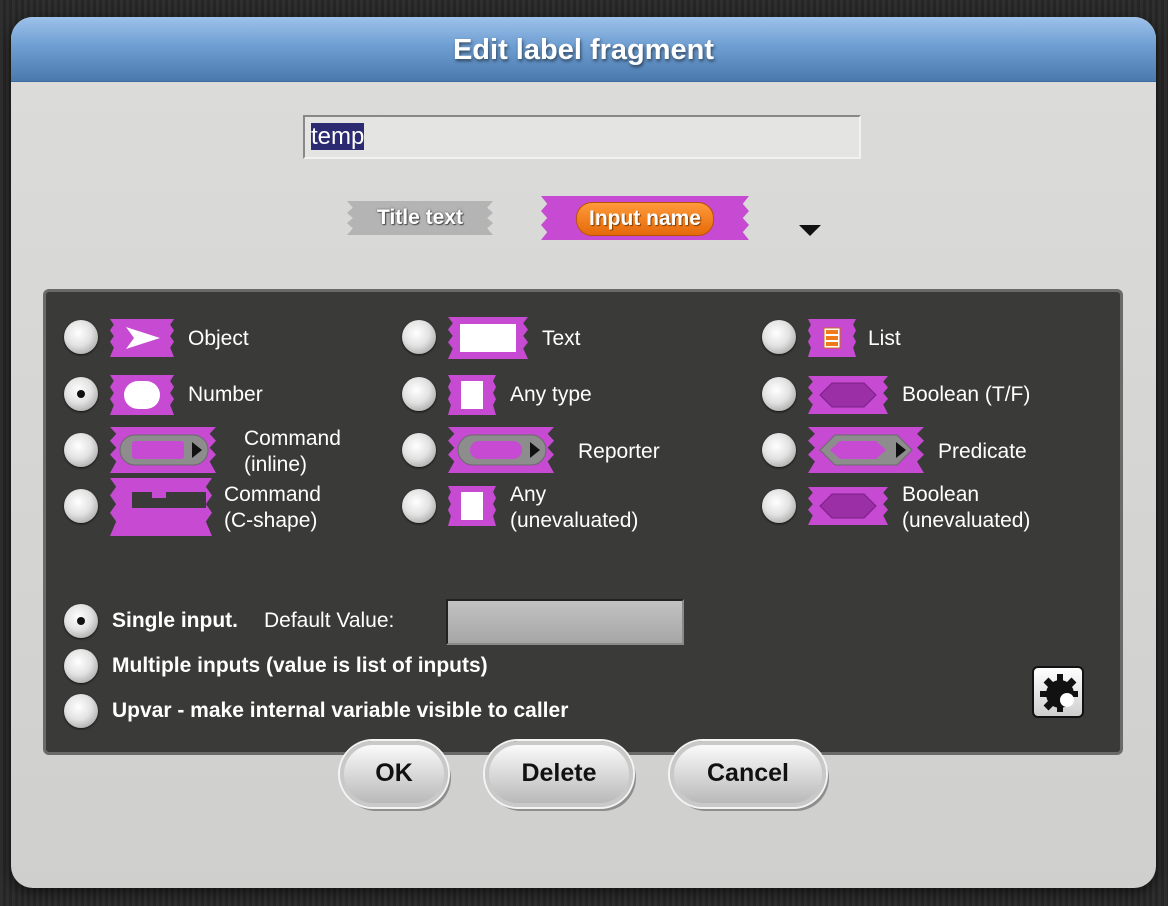 This screenshot has height=906, width=1168. I want to click on type-label-boolean-unevaluated: Boolean (unevaluated), so click(966, 507).